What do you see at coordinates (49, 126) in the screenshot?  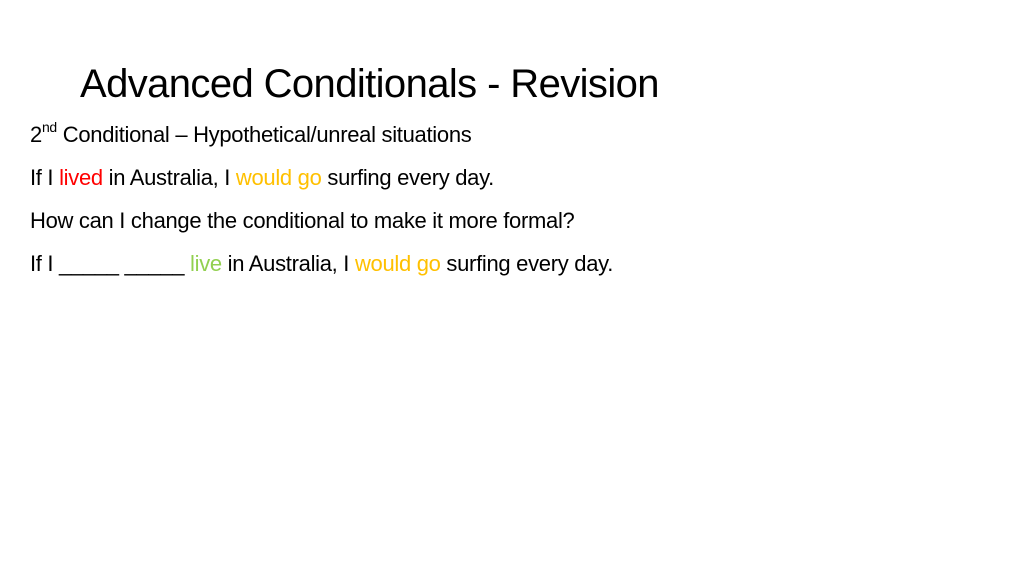 I see `ordinal-suffix: nd` at bounding box center [49, 126].